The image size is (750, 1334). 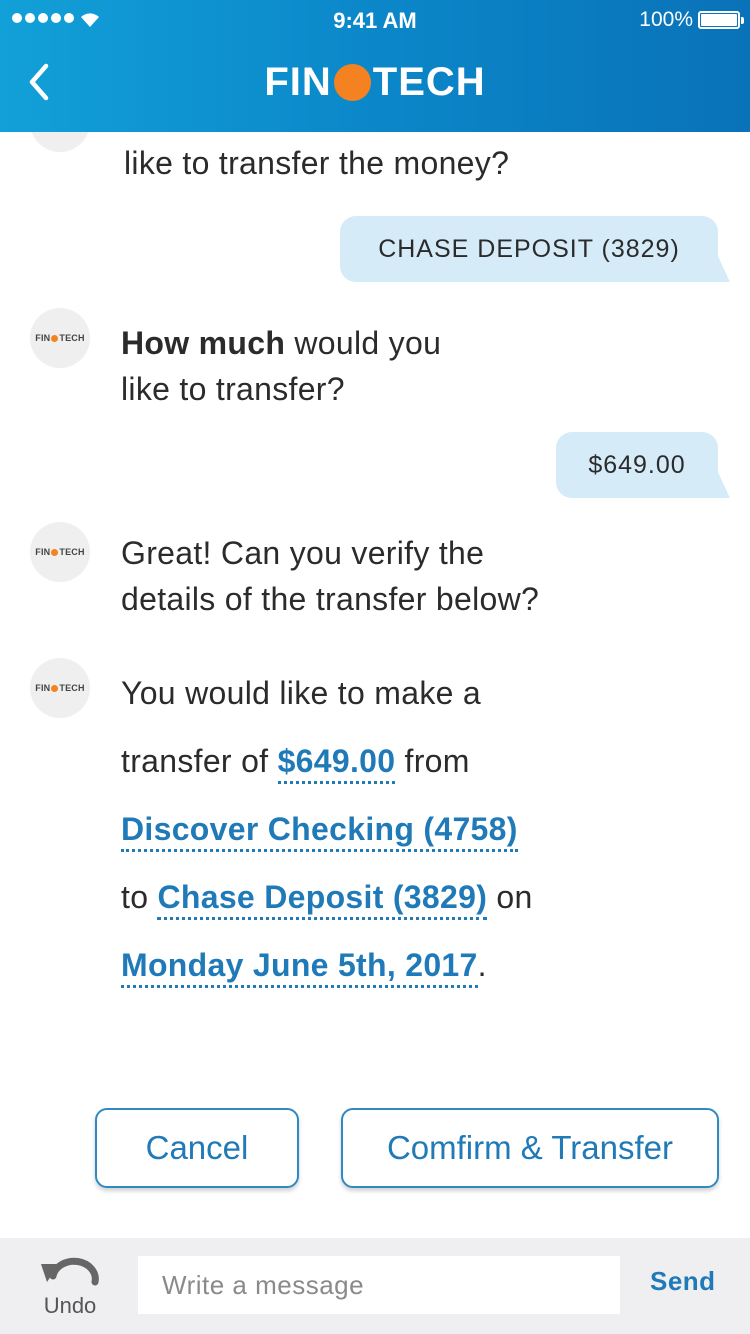 I want to click on header: 9:41 AM 100% FIN TECH, so click(x=375, y=66).